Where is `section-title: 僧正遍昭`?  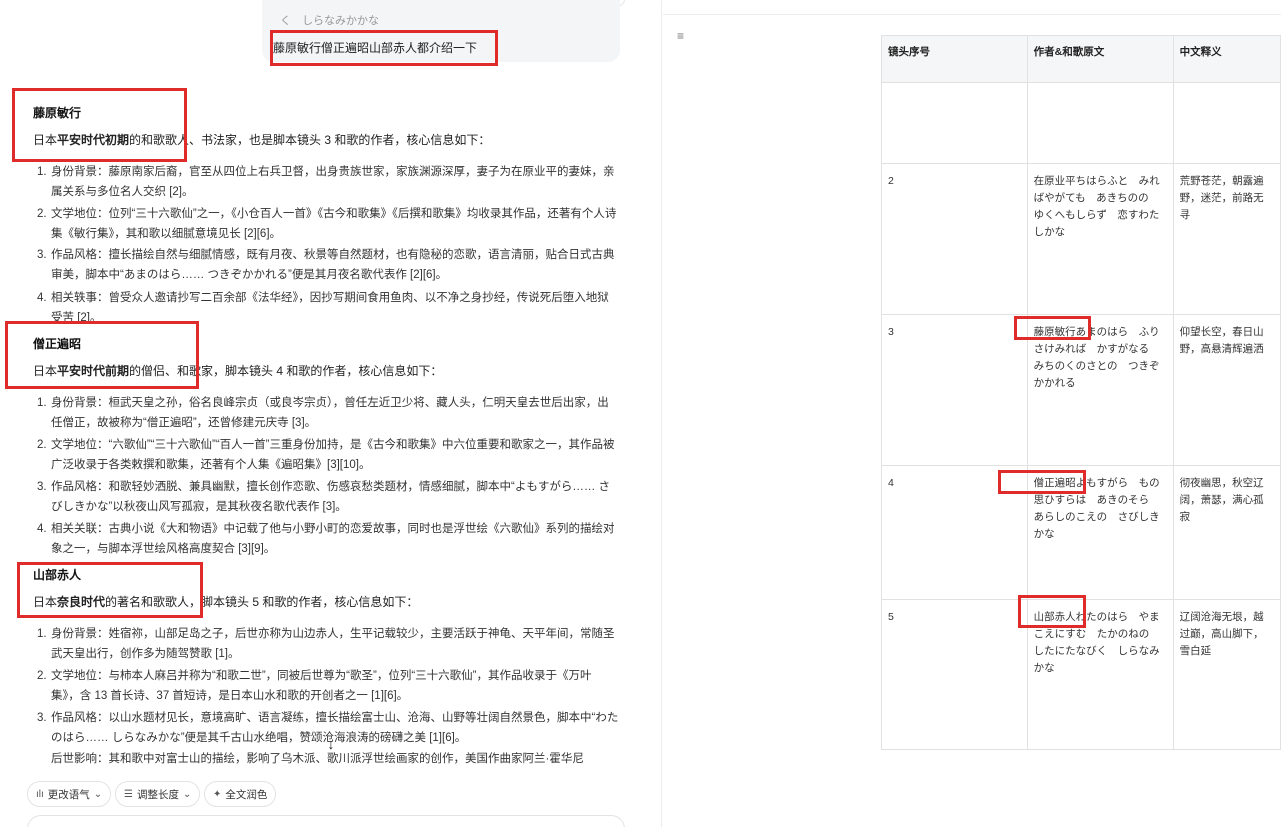 section-title: 僧正遍昭 is located at coordinates (57, 344).